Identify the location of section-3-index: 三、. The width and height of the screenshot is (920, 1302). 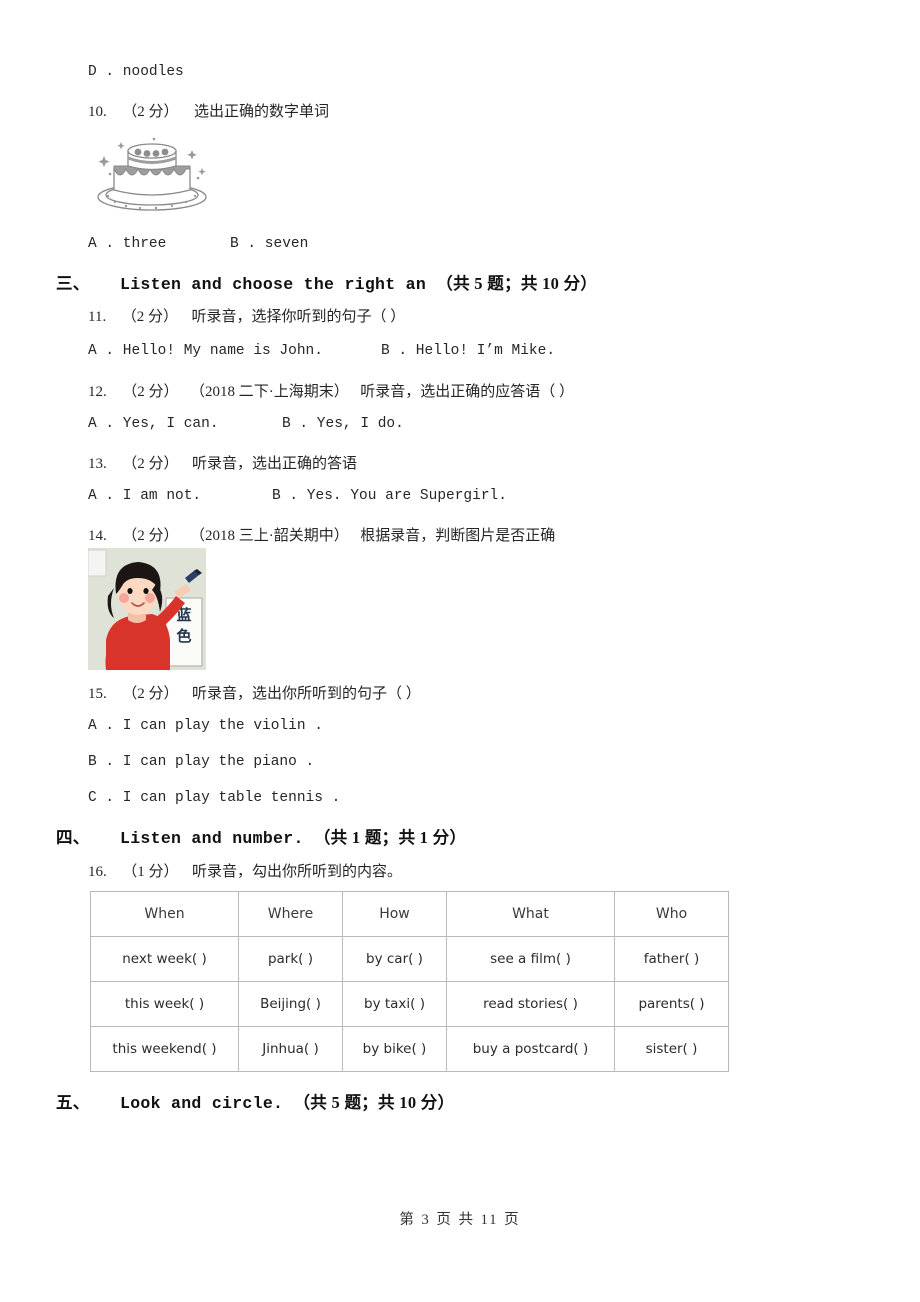
(73, 283).